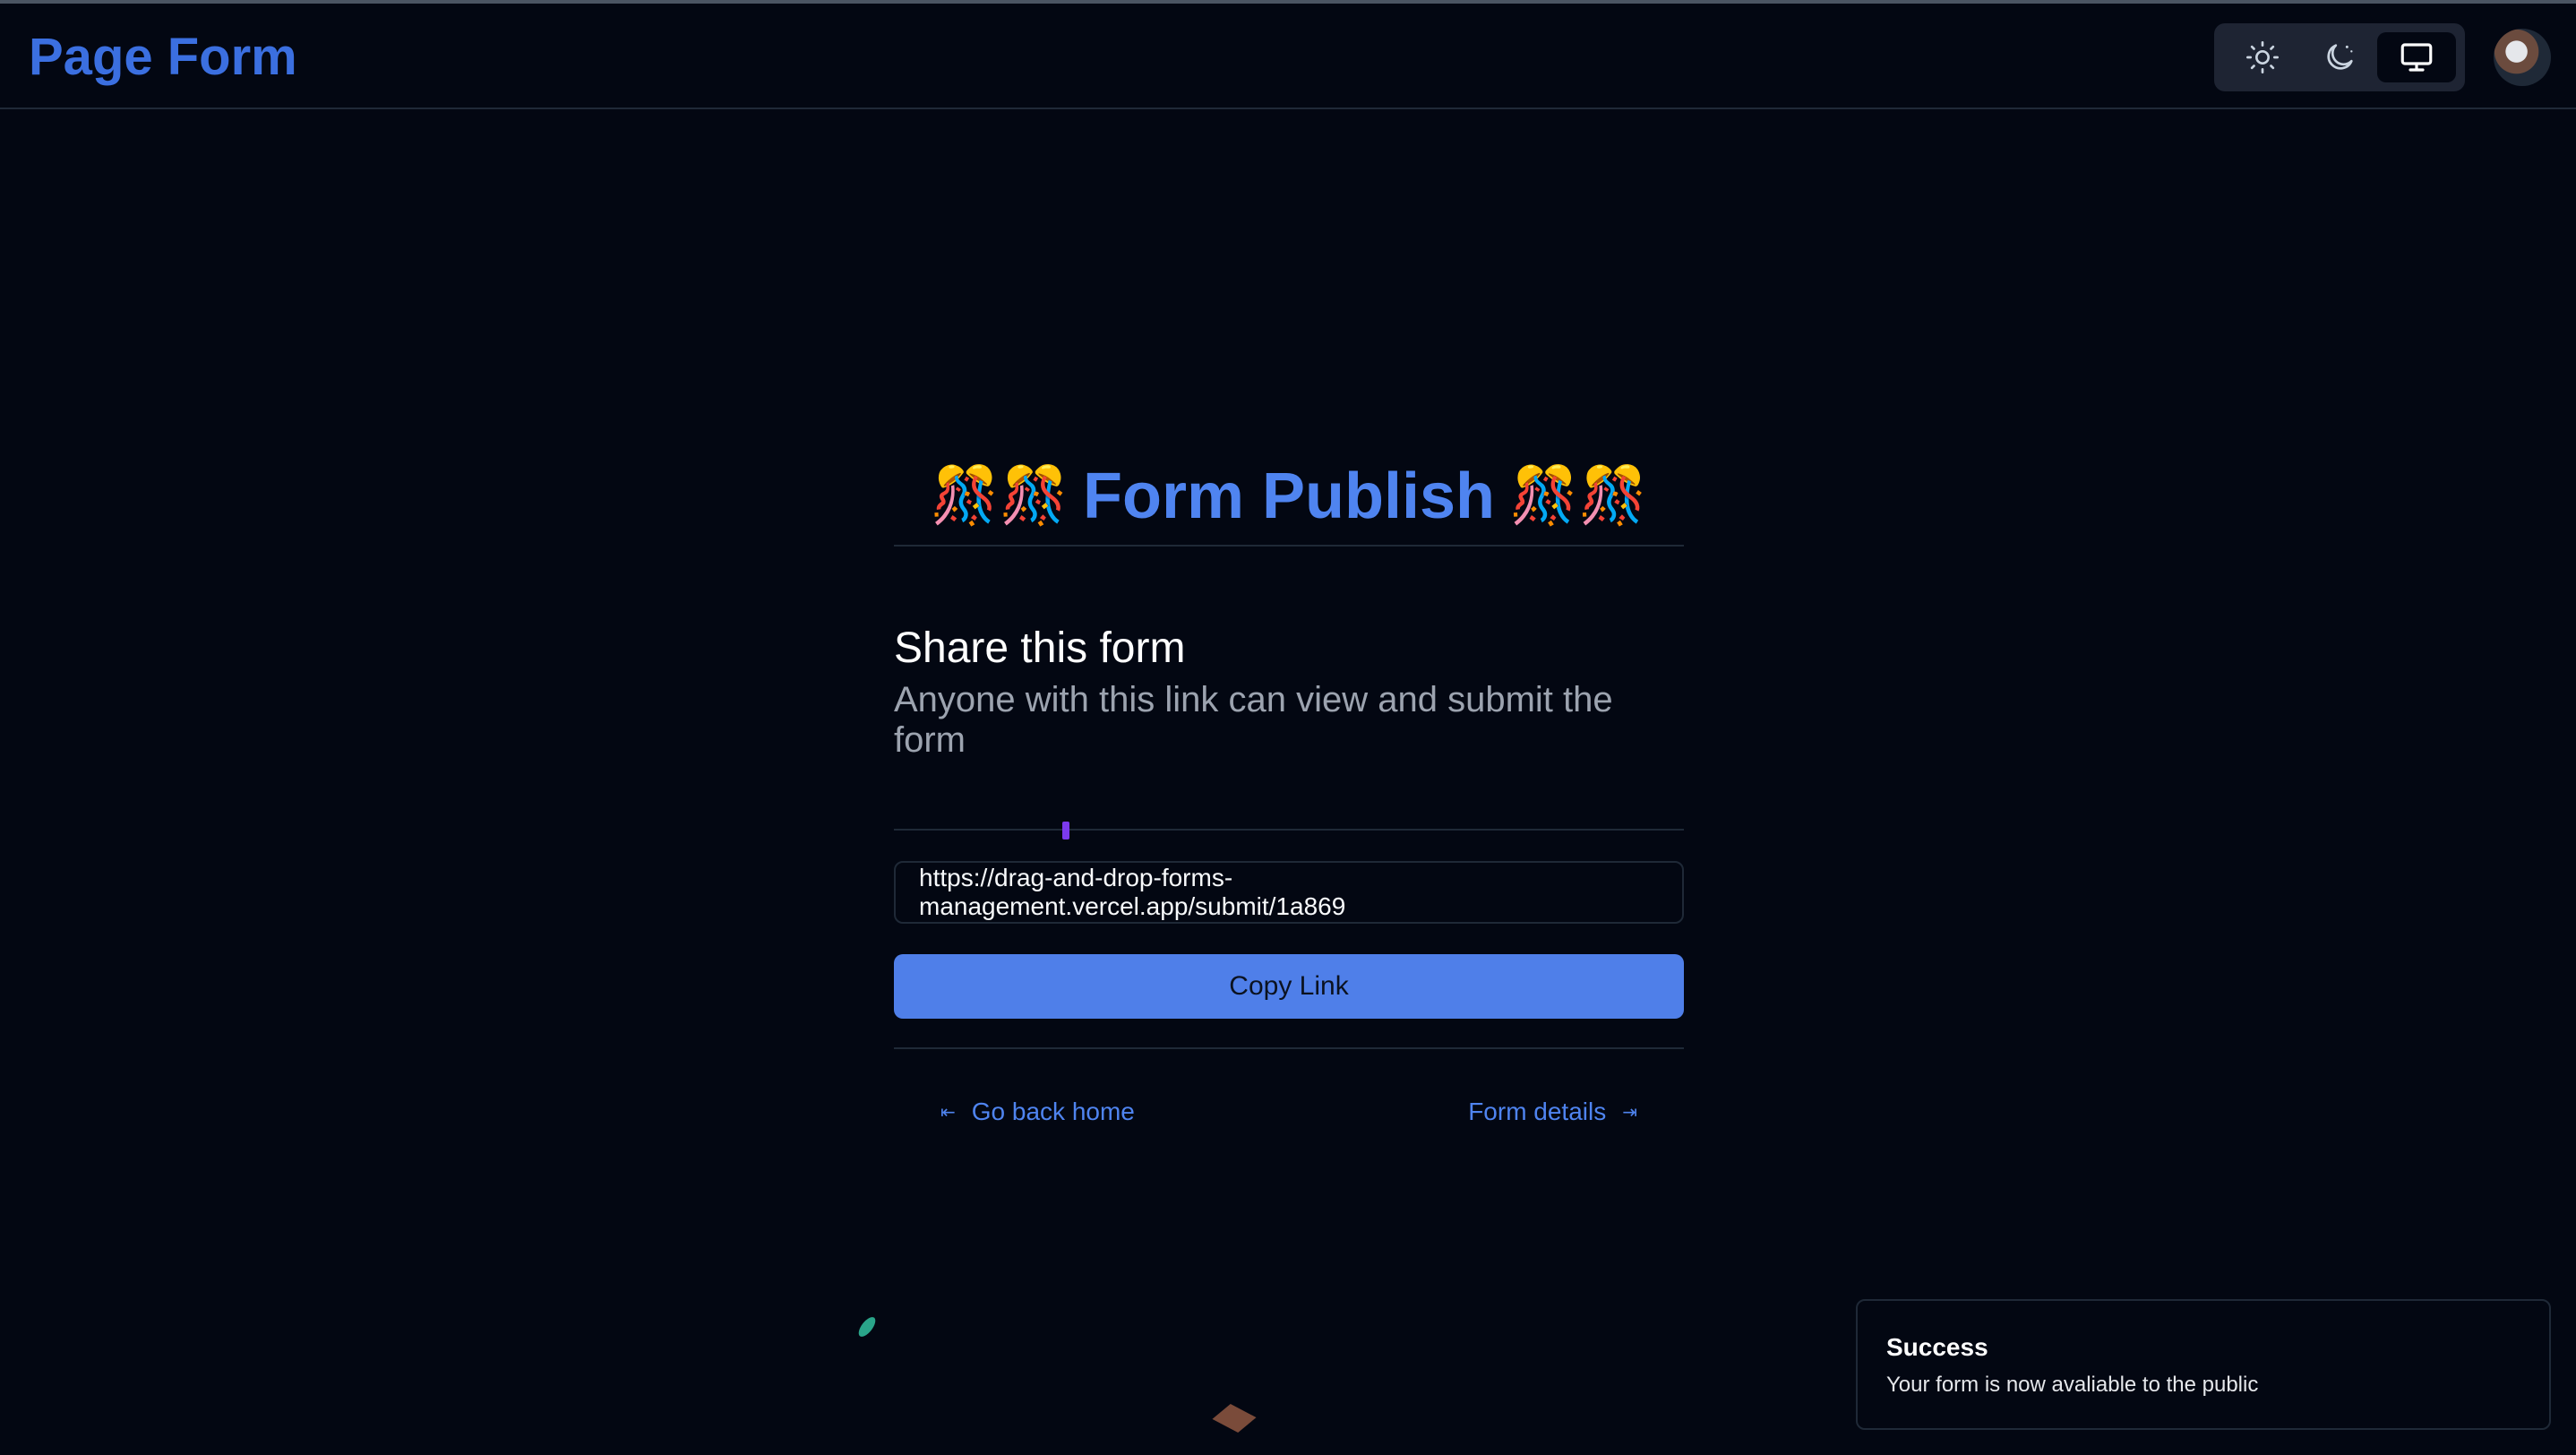  What do you see at coordinates (1937, 1347) in the screenshot?
I see `toast-title: Success` at bounding box center [1937, 1347].